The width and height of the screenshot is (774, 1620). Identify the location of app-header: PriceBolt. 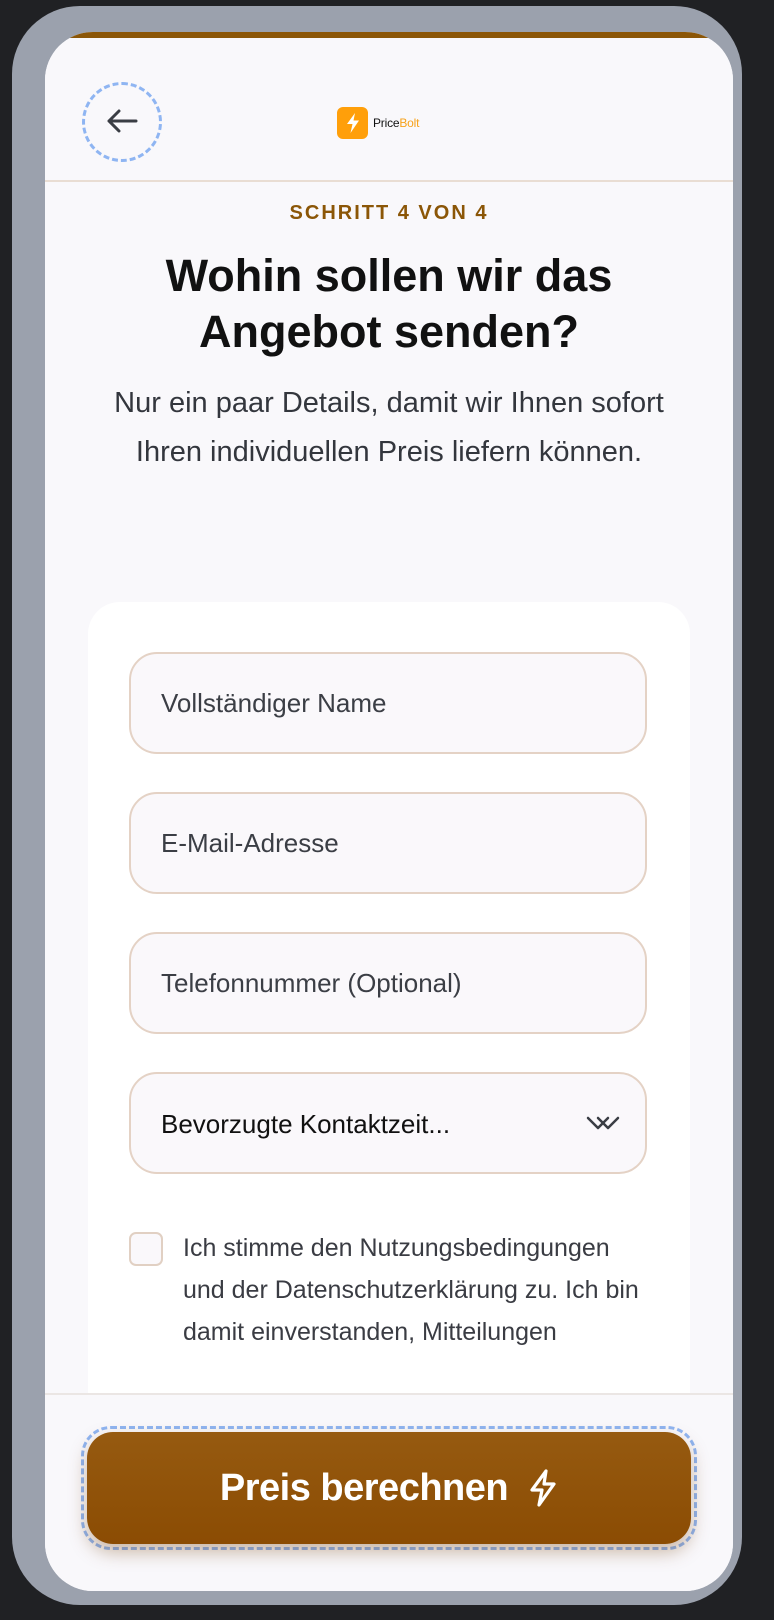
(389, 110).